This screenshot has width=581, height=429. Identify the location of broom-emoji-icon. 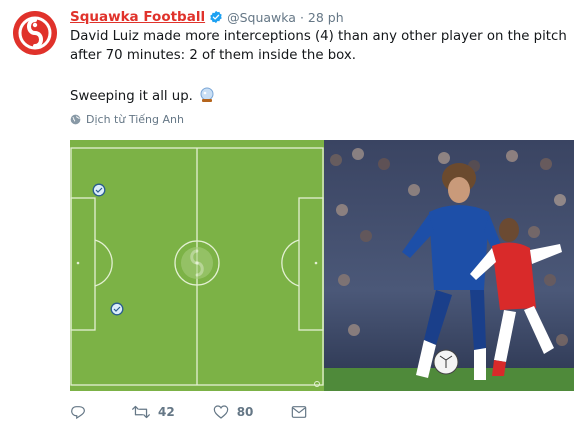
(207, 94).